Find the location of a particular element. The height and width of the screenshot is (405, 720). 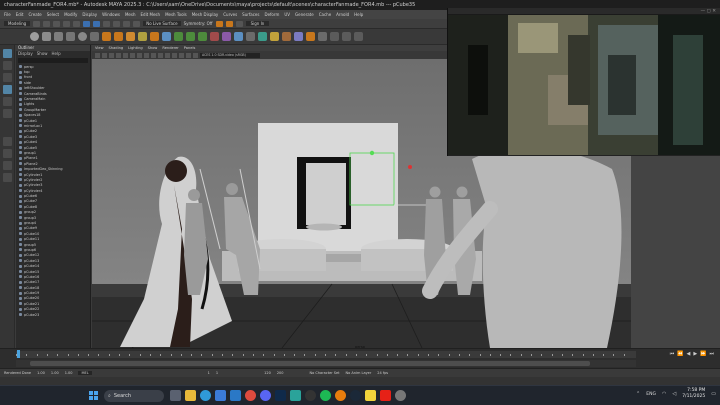

go-to-start-icon: ⏮ is located at coordinates (672, 354).